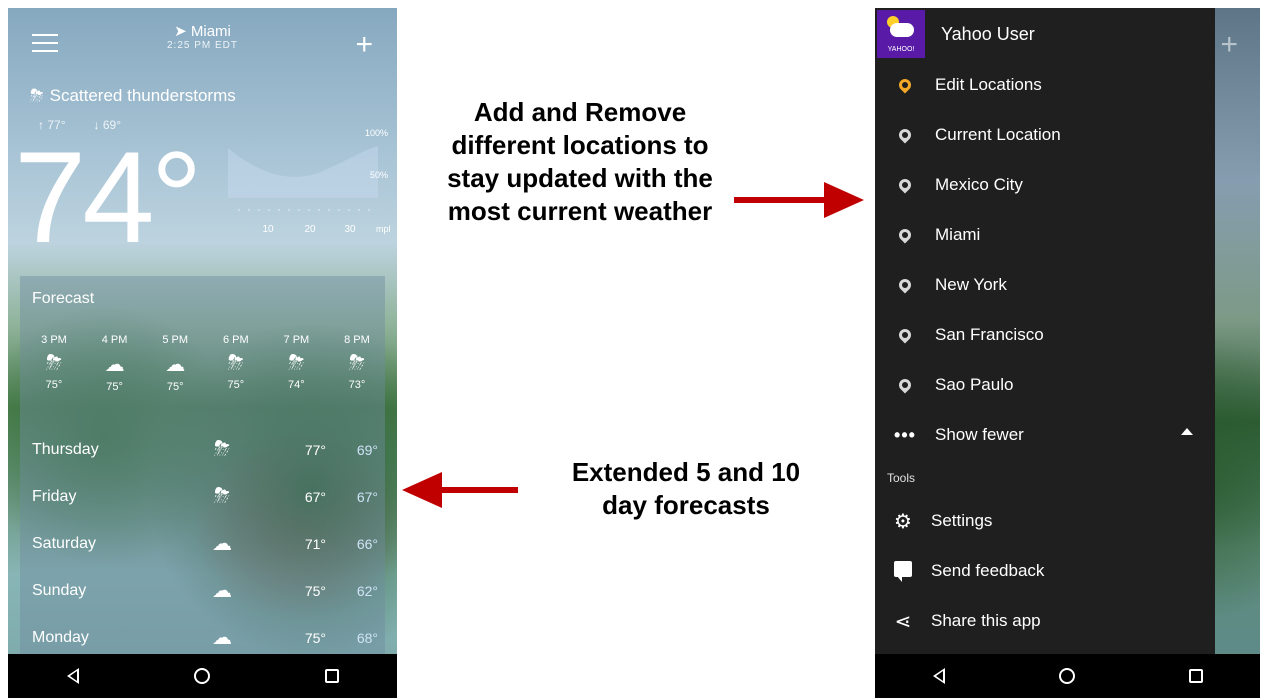 The image size is (1267, 698). Describe the element at coordinates (367, 496) in the screenshot. I see `day-low: 67°` at that location.